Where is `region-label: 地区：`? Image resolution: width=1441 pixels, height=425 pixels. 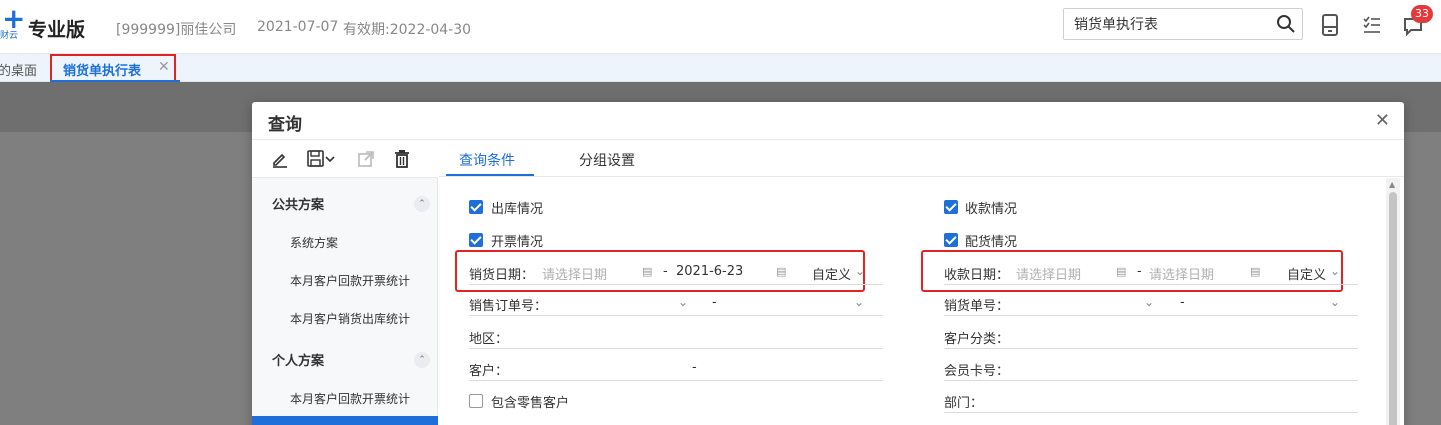
region-label: 地区： is located at coordinates (489, 339).